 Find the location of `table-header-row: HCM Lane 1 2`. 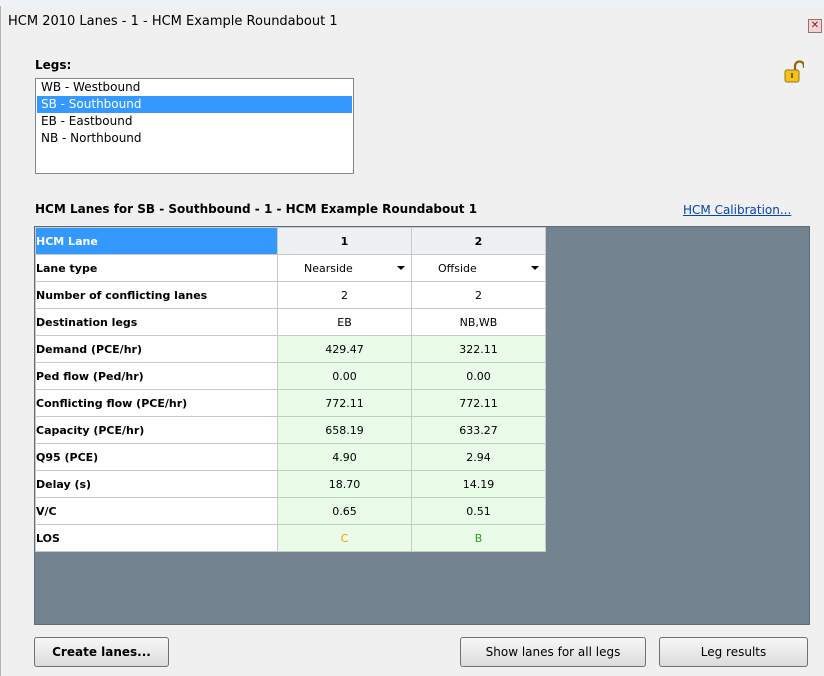

table-header-row: HCM Lane 1 2 is located at coordinates (290, 241).